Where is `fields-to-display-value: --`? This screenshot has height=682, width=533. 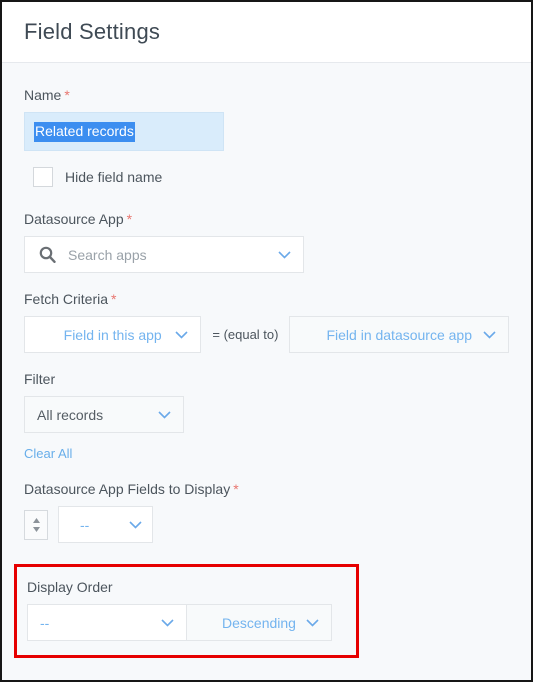
fields-to-display-value: -- is located at coordinates (85, 524).